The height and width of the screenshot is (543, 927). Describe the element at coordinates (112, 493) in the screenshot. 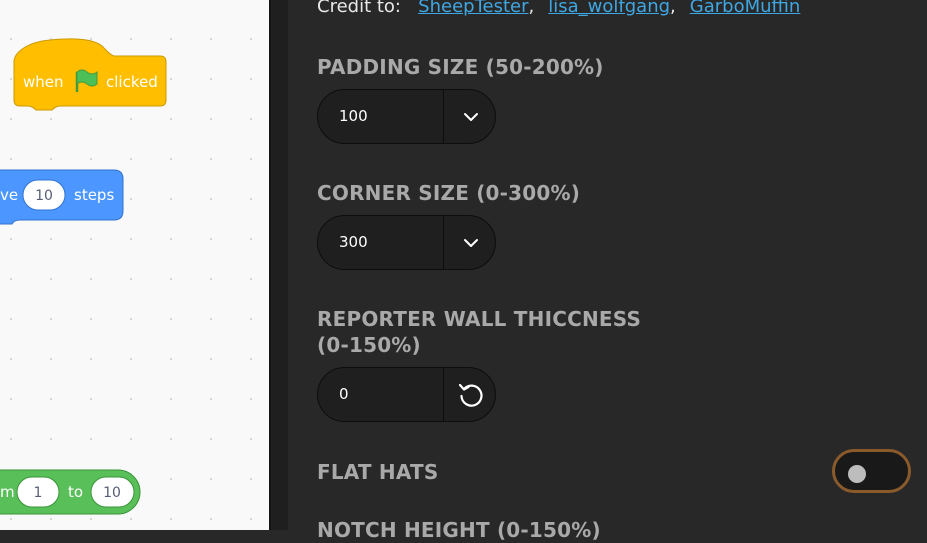

I see `to-value: 10` at that location.